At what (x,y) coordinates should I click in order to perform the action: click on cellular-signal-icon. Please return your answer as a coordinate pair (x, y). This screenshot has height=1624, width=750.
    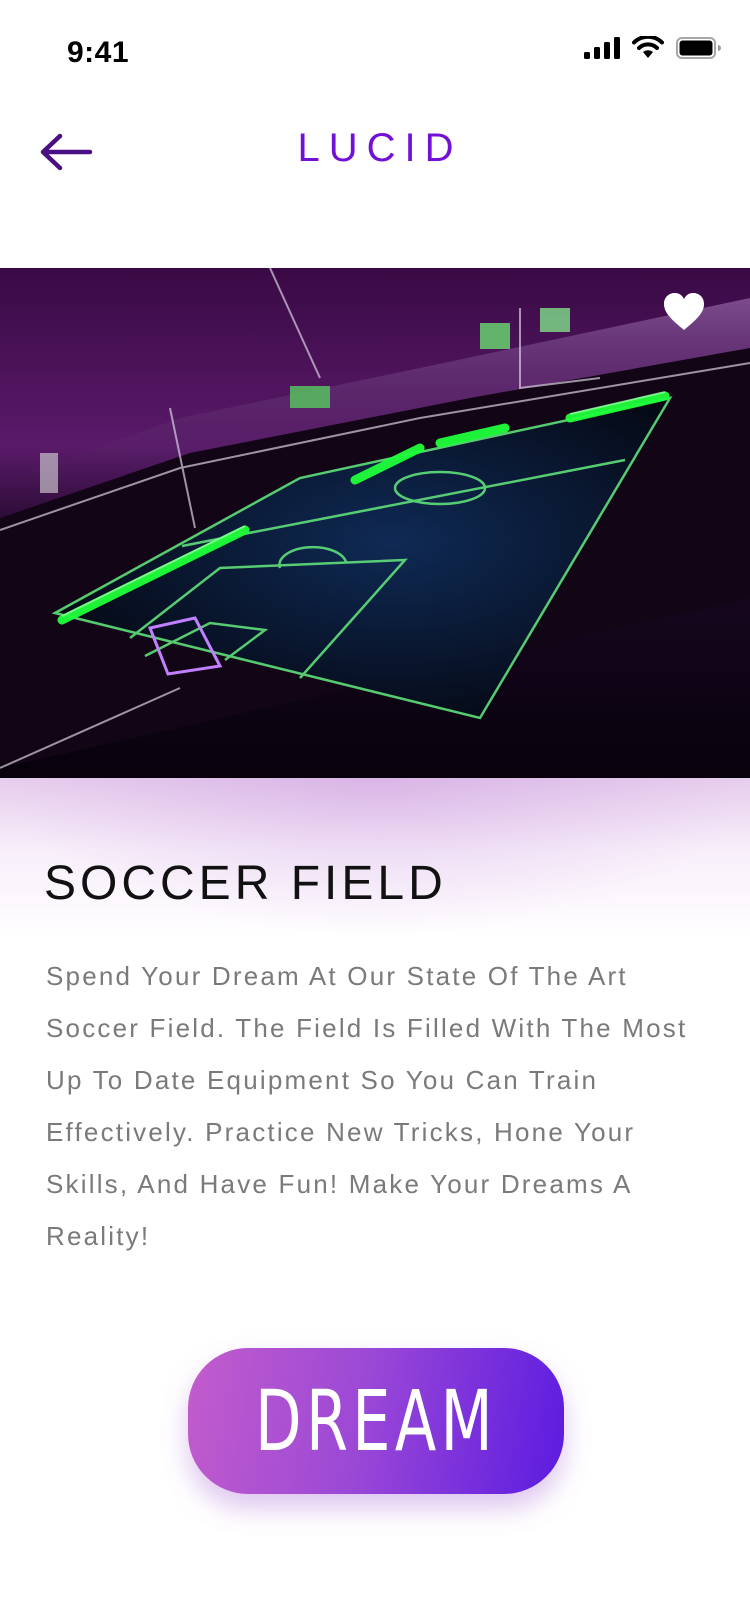
    Looking at the image, I should click on (602, 48).